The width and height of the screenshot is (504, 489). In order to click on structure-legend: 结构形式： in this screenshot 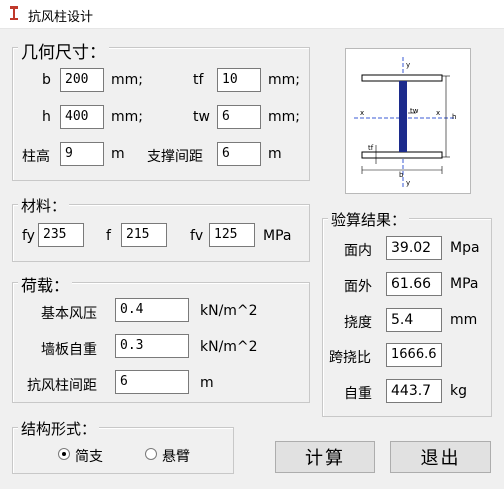, I will do `click(59, 428)`.